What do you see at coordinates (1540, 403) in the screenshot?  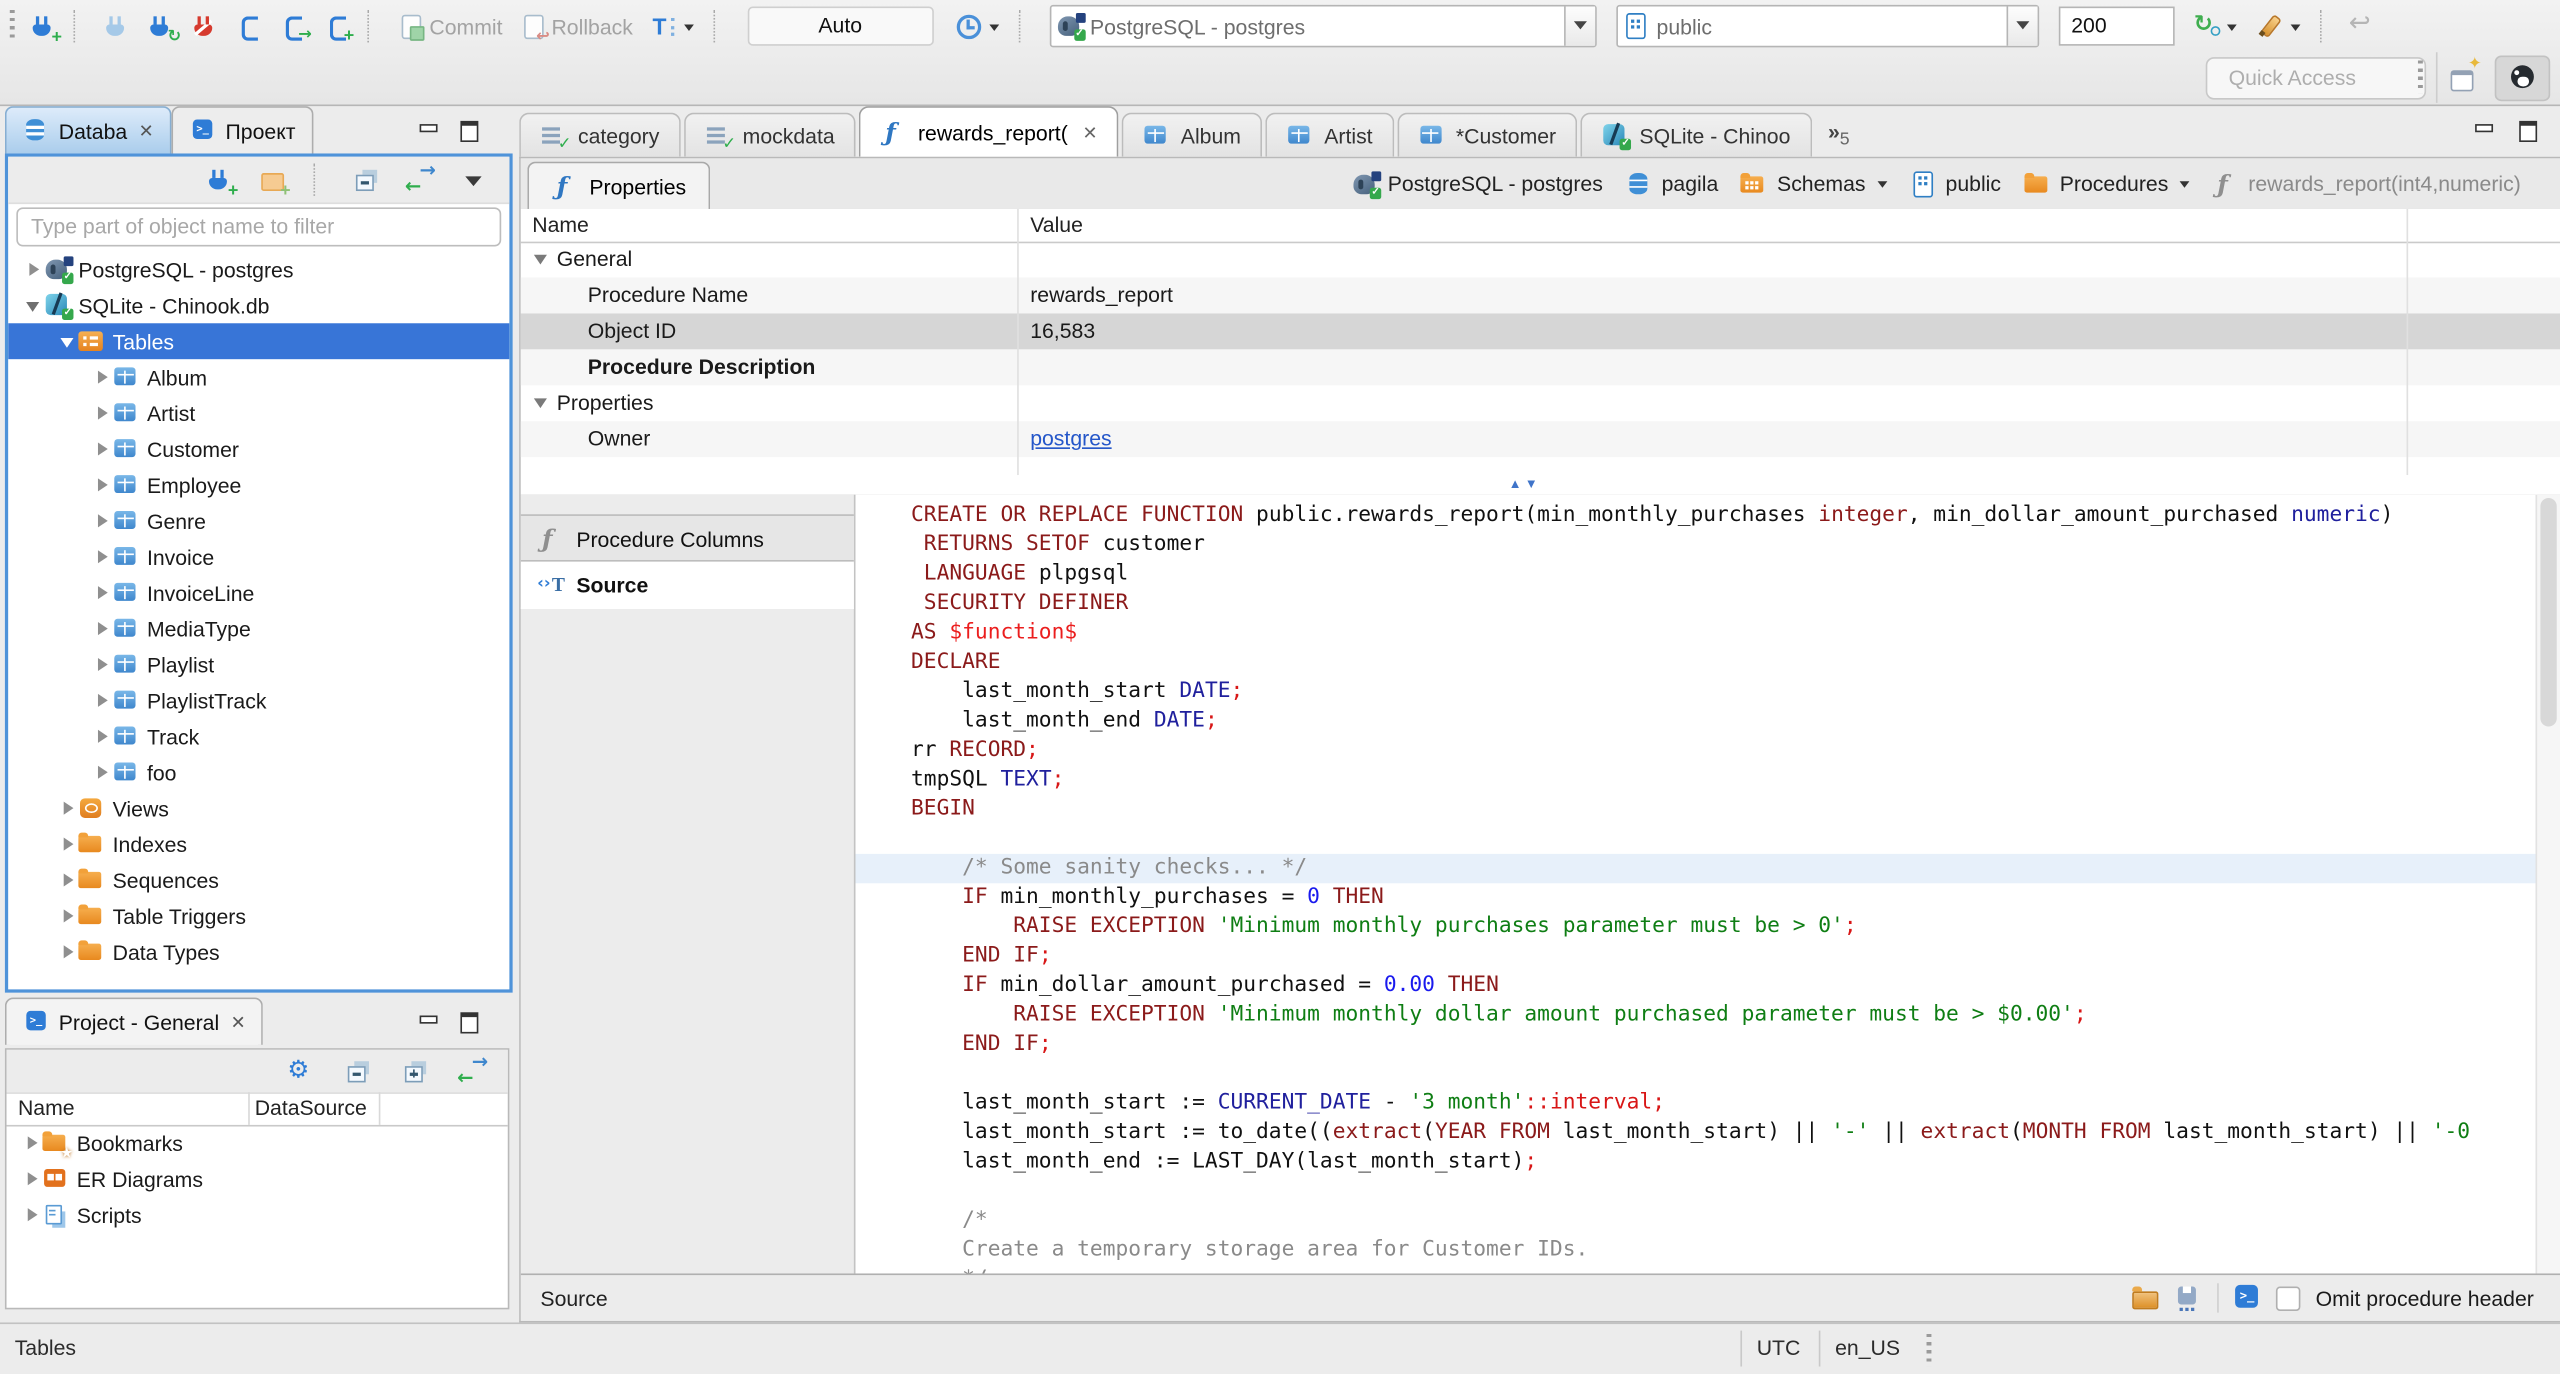 I see `property-row-properties: Properties` at bounding box center [1540, 403].